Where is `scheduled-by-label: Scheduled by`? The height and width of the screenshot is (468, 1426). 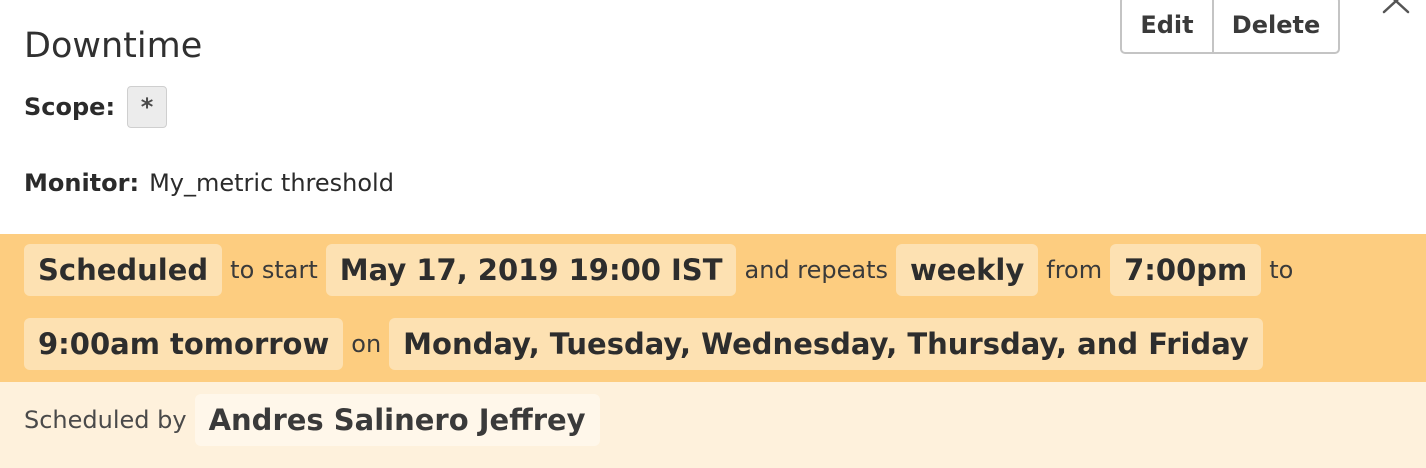 scheduled-by-label: Scheduled by is located at coordinates (105, 420).